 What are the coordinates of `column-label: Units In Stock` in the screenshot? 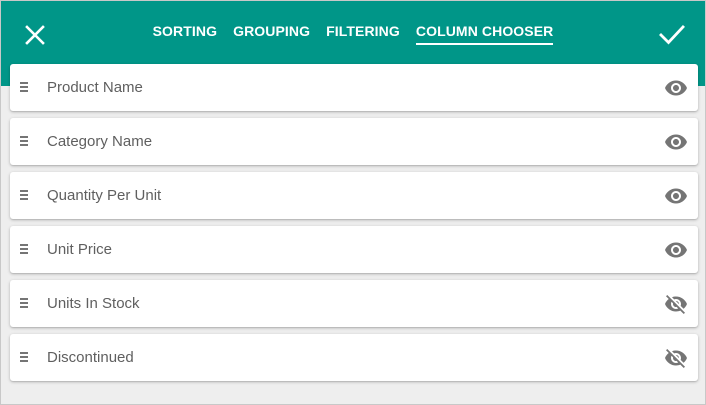 It's located at (93, 303).